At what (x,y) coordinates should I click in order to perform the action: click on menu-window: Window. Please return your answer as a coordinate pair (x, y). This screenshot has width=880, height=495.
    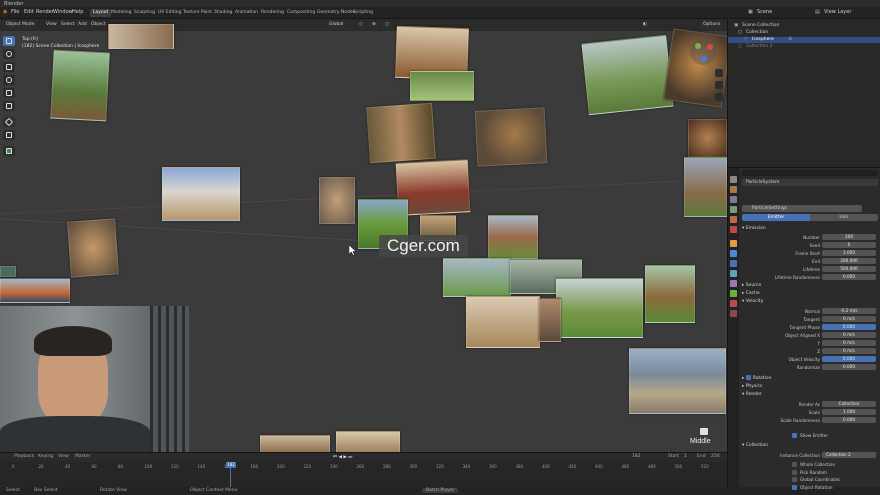
    Looking at the image, I should click on (63, 12).